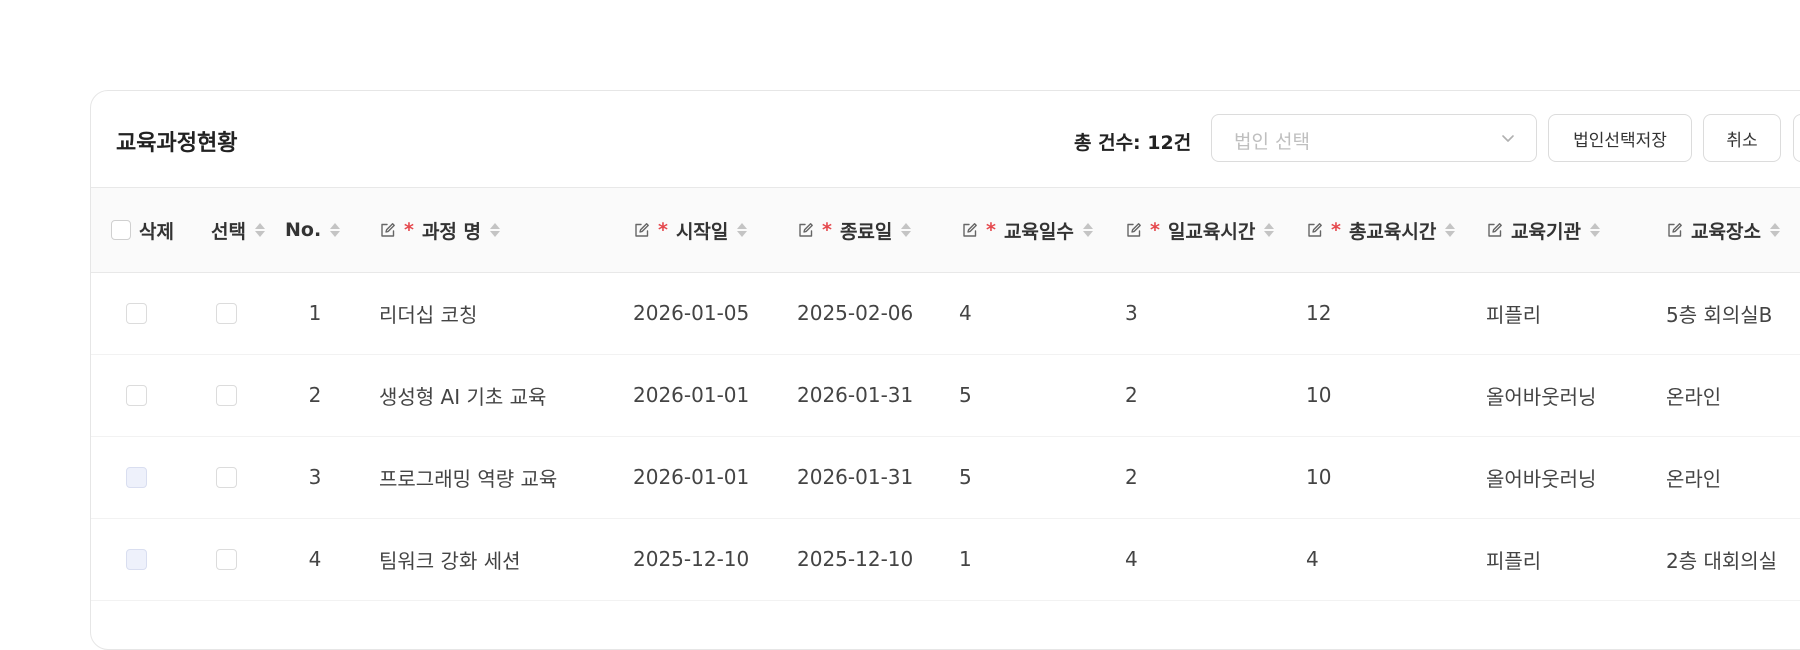 This screenshot has width=1800, height=650. What do you see at coordinates (462, 395) in the screenshot?
I see `cell-course-name: 생성형 AI 기초 교육` at bounding box center [462, 395].